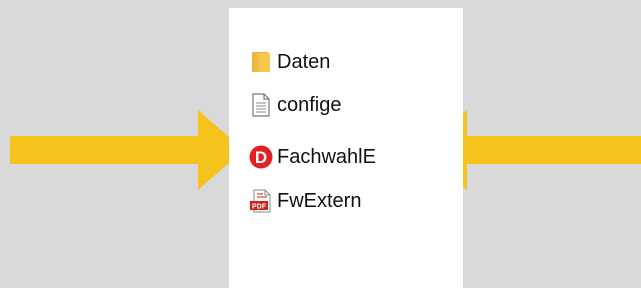 This screenshot has height=288, width=641. I want to click on file-item-daten: Daten, so click(289, 62).